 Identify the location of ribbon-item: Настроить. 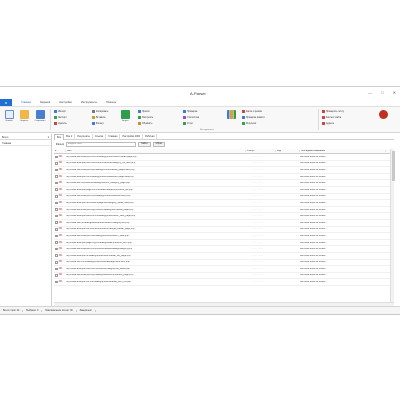
(145, 117).